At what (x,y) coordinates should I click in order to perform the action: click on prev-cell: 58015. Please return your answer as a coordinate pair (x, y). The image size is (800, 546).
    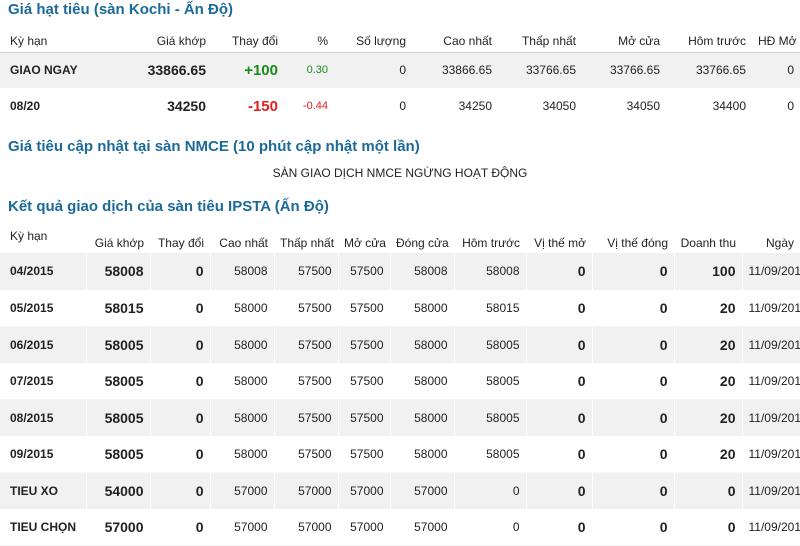
    Looking at the image, I should click on (490, 308).